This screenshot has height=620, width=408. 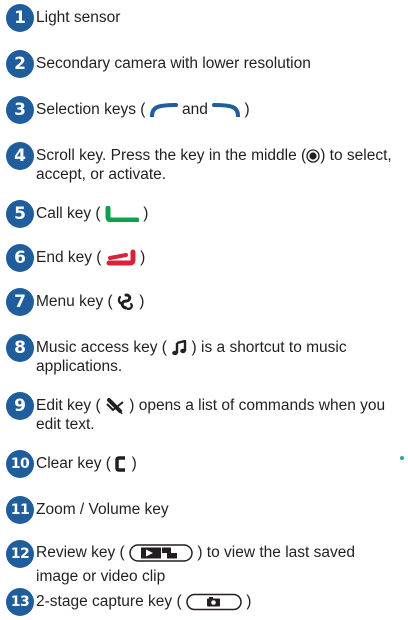 I want to click on music-note-icon, so click(x=179, y=347).